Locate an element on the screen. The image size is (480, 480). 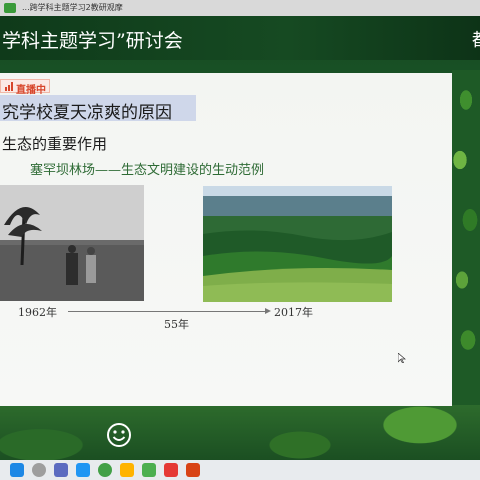
stream-title: 学科主题学习”研讨会 is located at coordinates (92, 41).